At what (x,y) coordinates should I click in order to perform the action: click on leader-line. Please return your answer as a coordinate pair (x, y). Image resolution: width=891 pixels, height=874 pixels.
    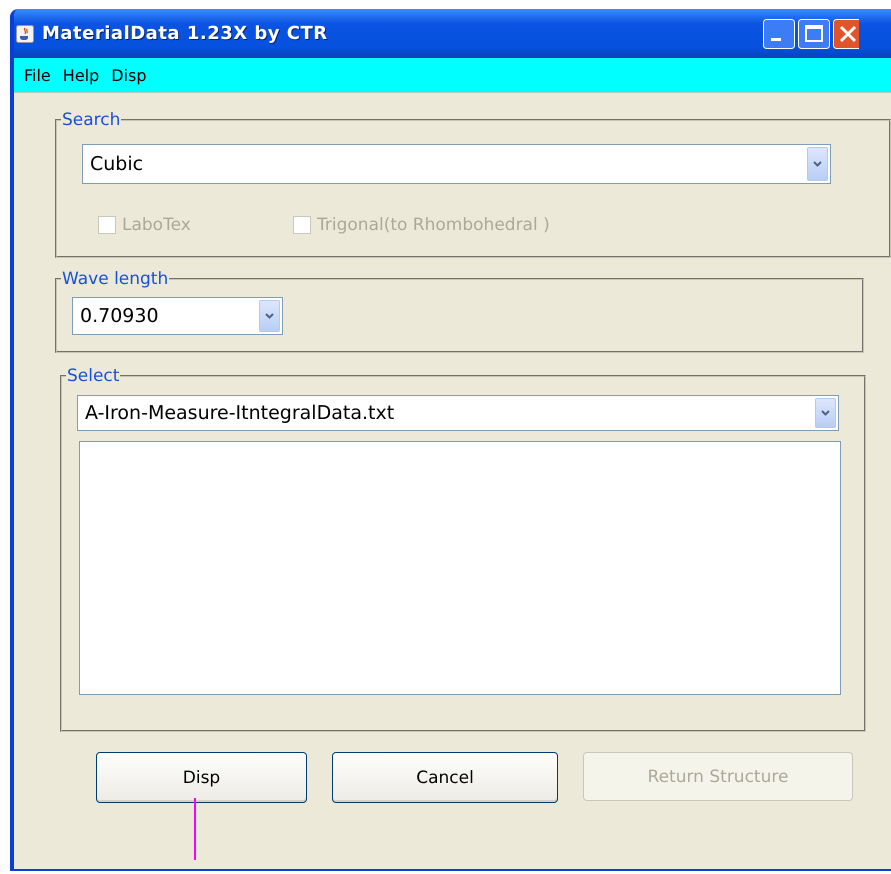
    Looking at the image, I should click on (195, 829).